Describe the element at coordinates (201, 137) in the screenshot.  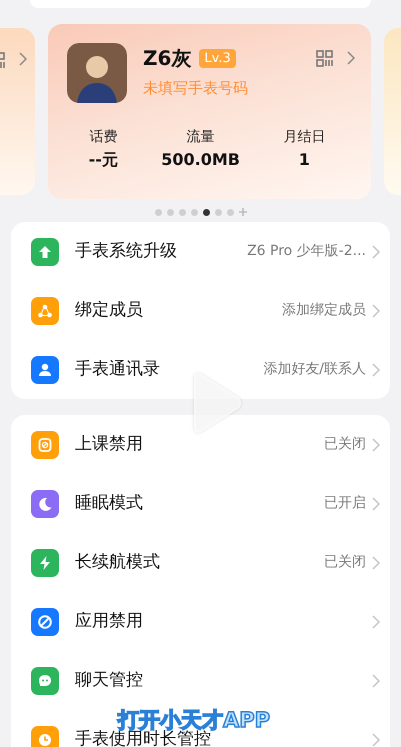
I see `stat-label: 流量` at that location.